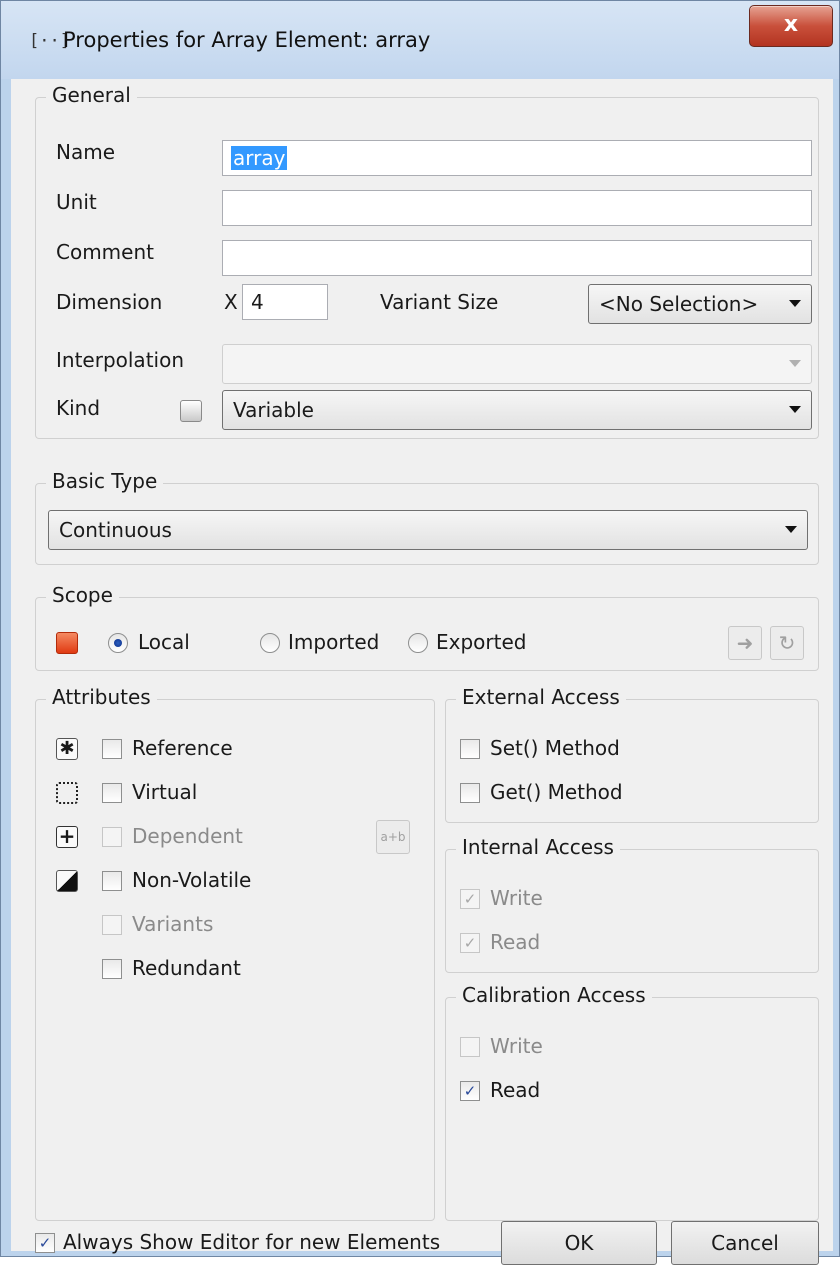 The image size is (840, 1265). What do you see at coordinates (109, 302) in the screenshot?
I see `dimension-label: Dimension` at bounding box center [109, 302].